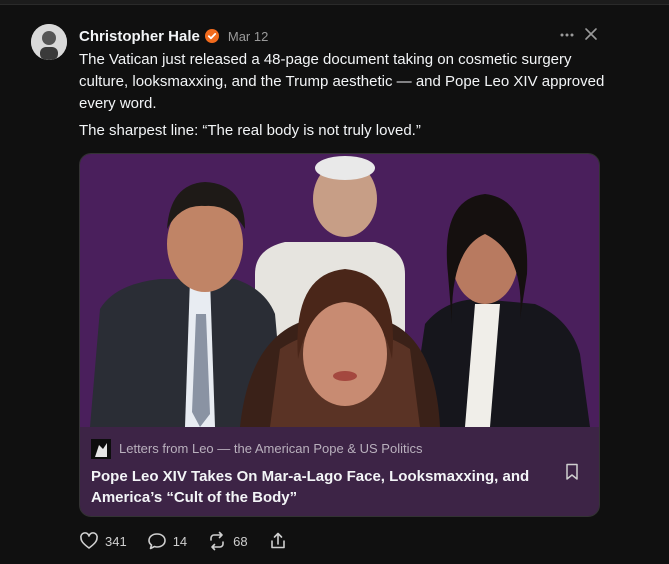 The image size is (669, 564). I want to click on like-count: 341, so click(116, 541).